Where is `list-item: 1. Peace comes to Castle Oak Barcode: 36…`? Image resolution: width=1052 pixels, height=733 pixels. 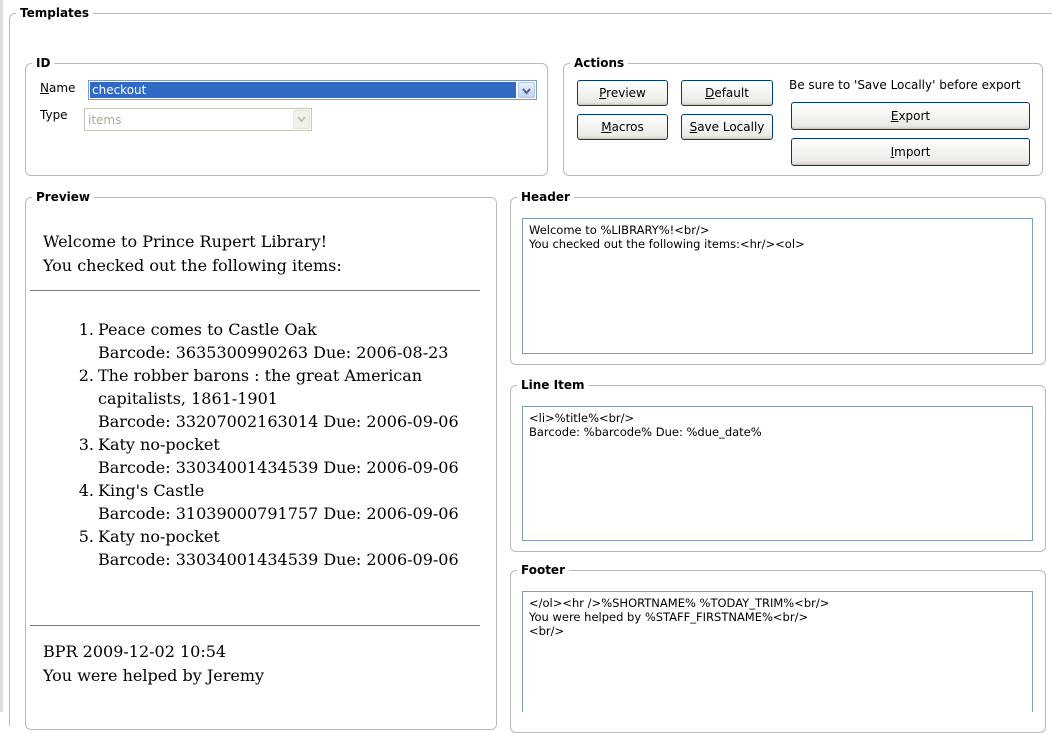 list-item: 1. Peace comes to Castle Oak Barcode: 36… is located at coordinates (263, 341).